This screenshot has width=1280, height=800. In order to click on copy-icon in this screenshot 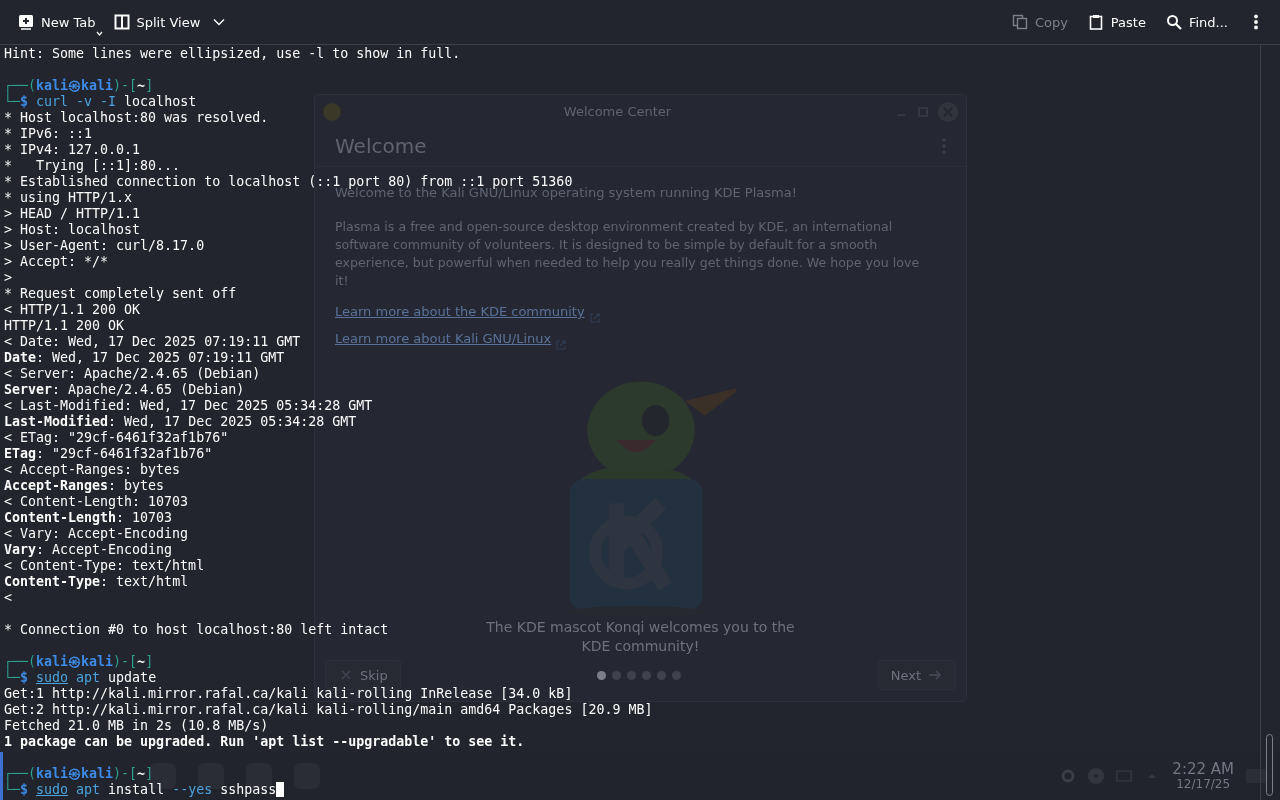, I will do `click(1019, 22)`.